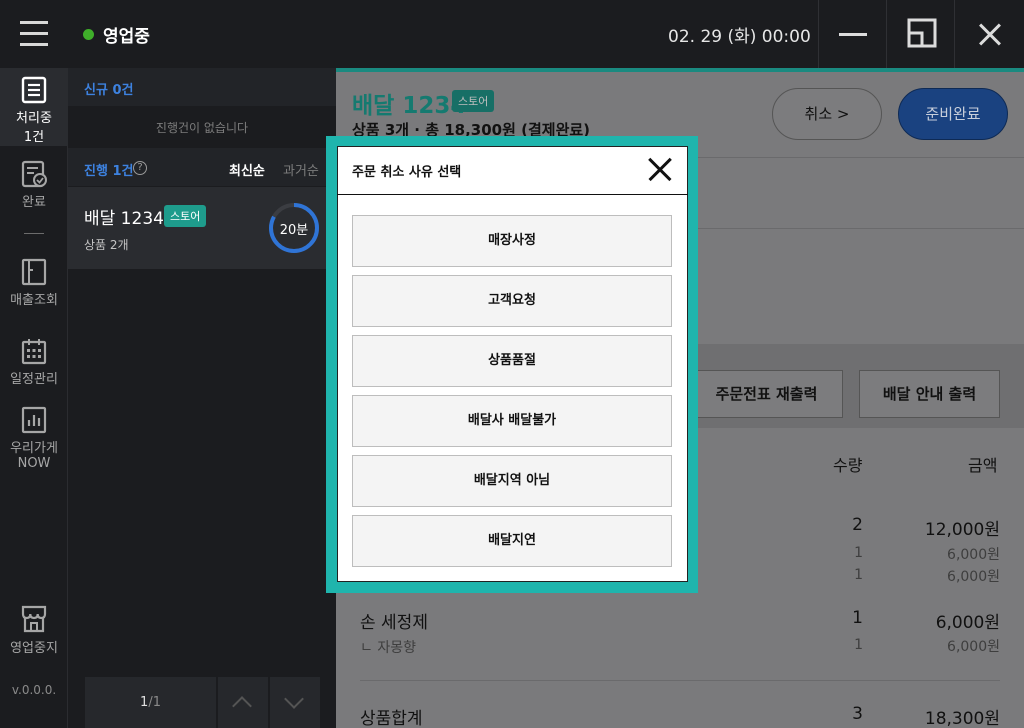  What do you see at coordinates (512, 421) in the screenshot?
I see `reason-courier-unavailable-button: 배달사 배달불가` at bounding box center [512, 421].